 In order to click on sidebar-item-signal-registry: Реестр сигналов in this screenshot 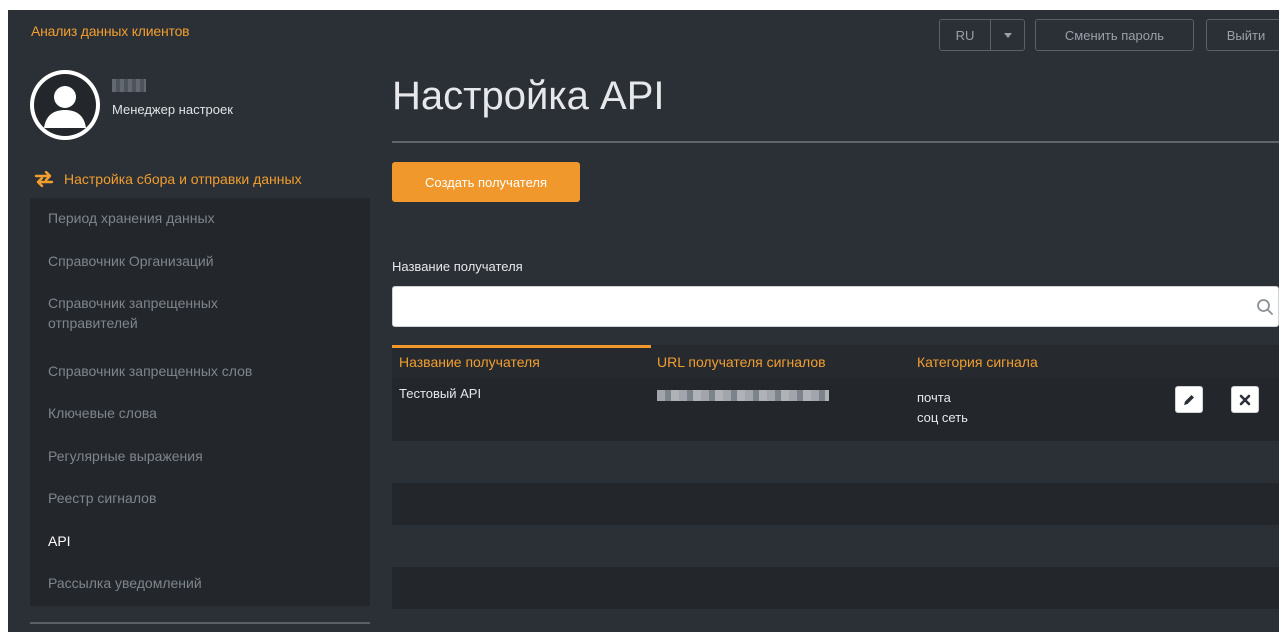, I will do `click(198, 498)`.